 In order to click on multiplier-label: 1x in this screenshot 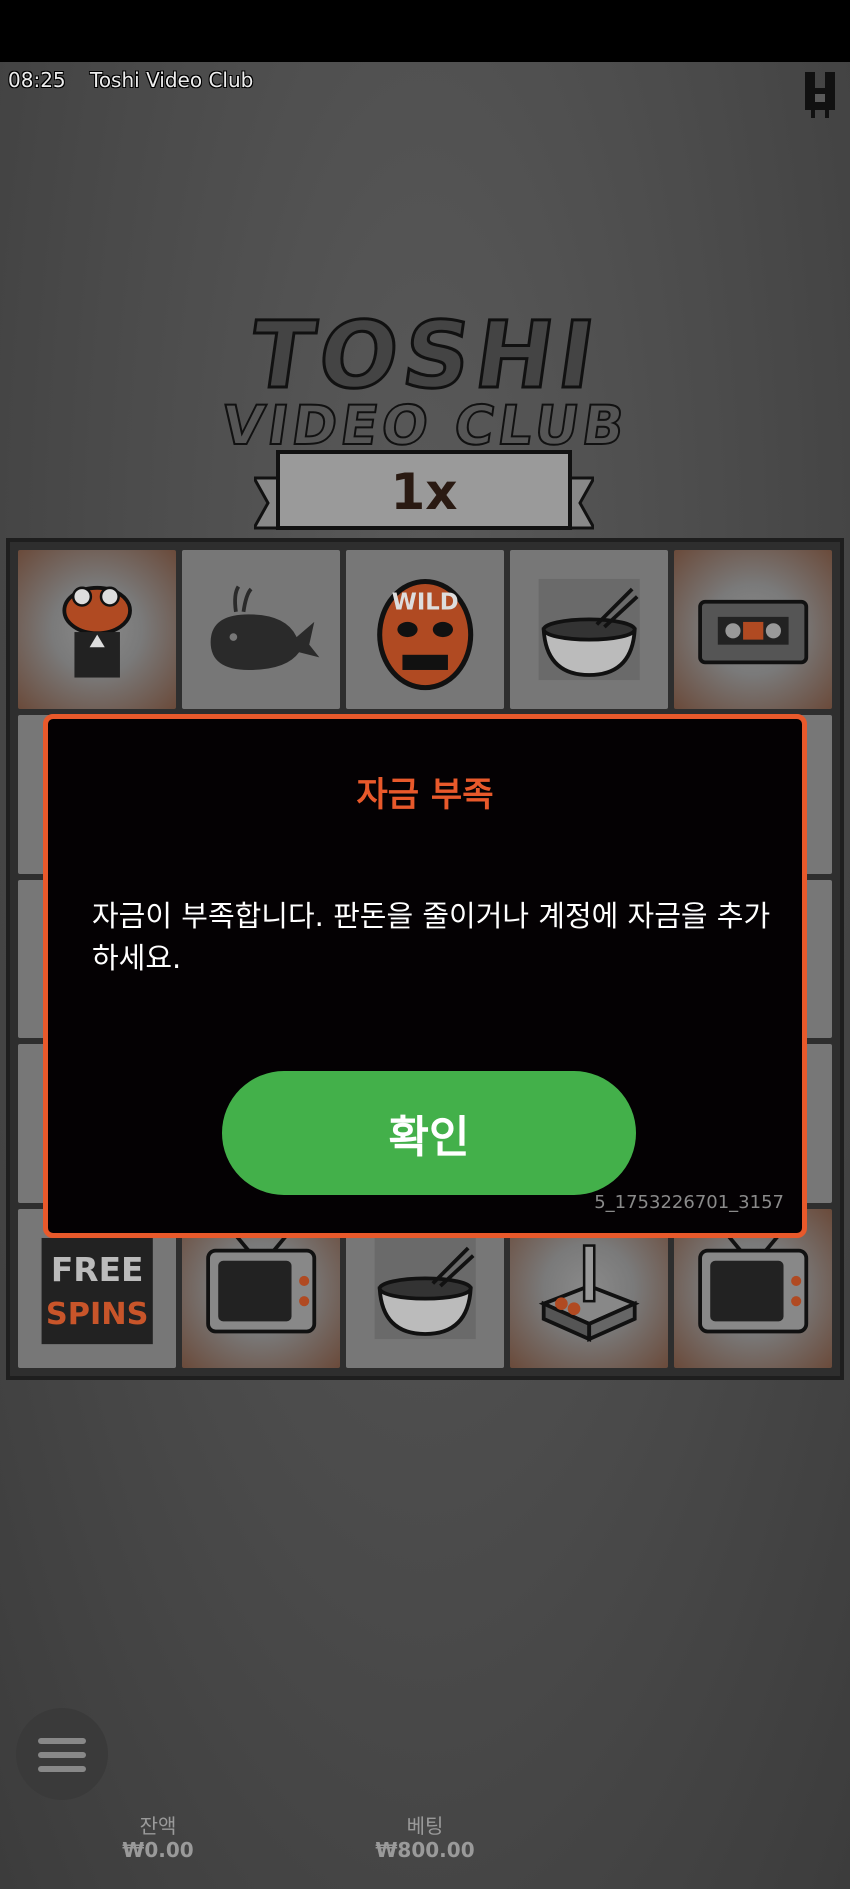, I will do `click(424, 492)`.